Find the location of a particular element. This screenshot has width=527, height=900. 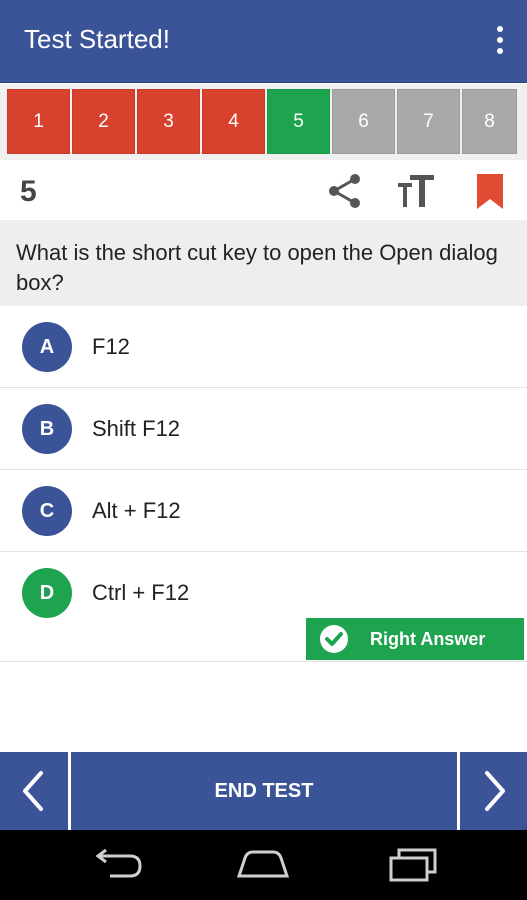

question-navigator: 1 2 3 4 5 6 7 8 is located at coordinates (263, 122).